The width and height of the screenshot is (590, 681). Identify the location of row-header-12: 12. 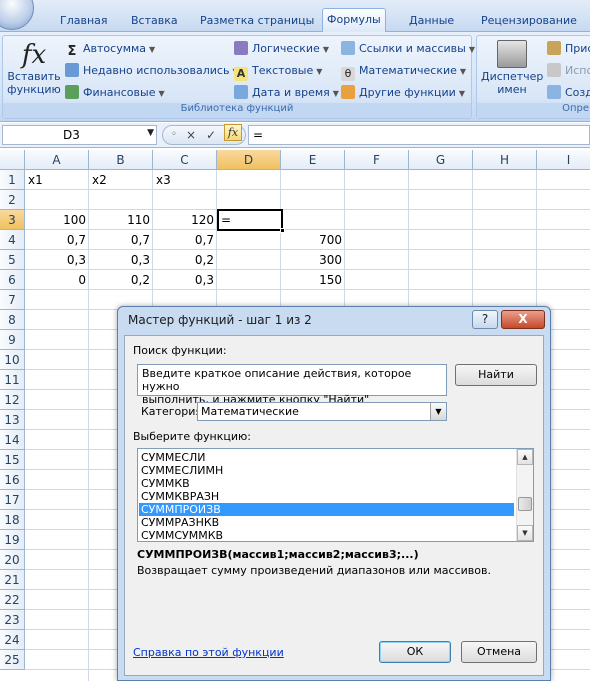
(12, 400).